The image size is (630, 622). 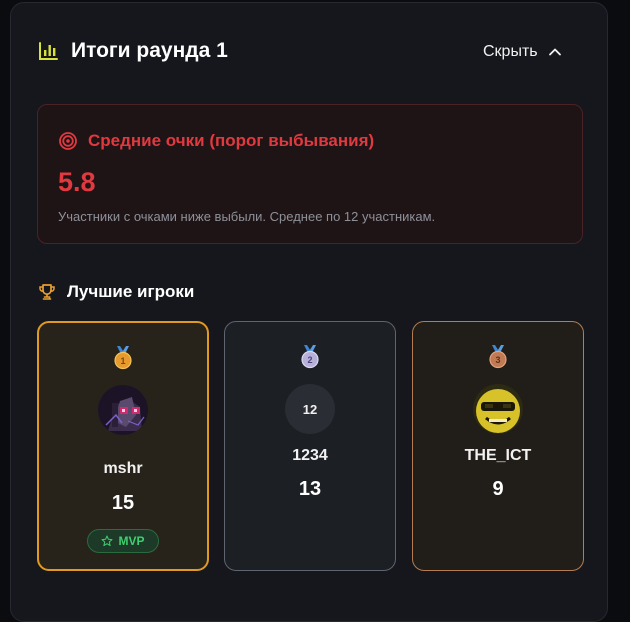 I want to click on player-name: mshr, so click(x=123, y=468).